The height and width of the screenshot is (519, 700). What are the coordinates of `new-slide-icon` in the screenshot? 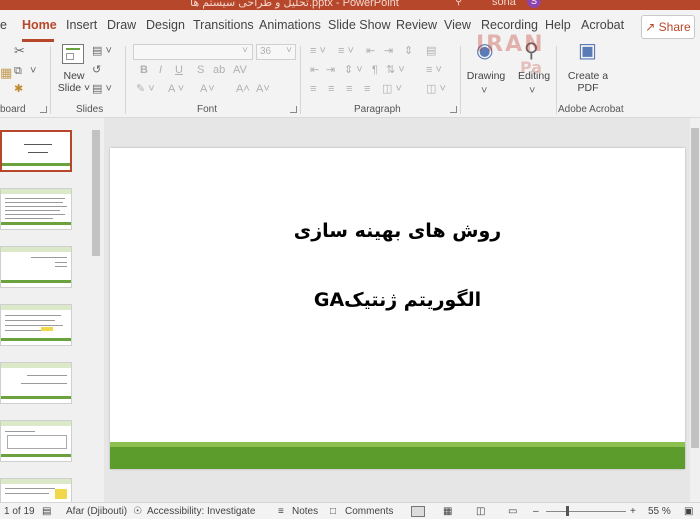 It's located at (73, 54).